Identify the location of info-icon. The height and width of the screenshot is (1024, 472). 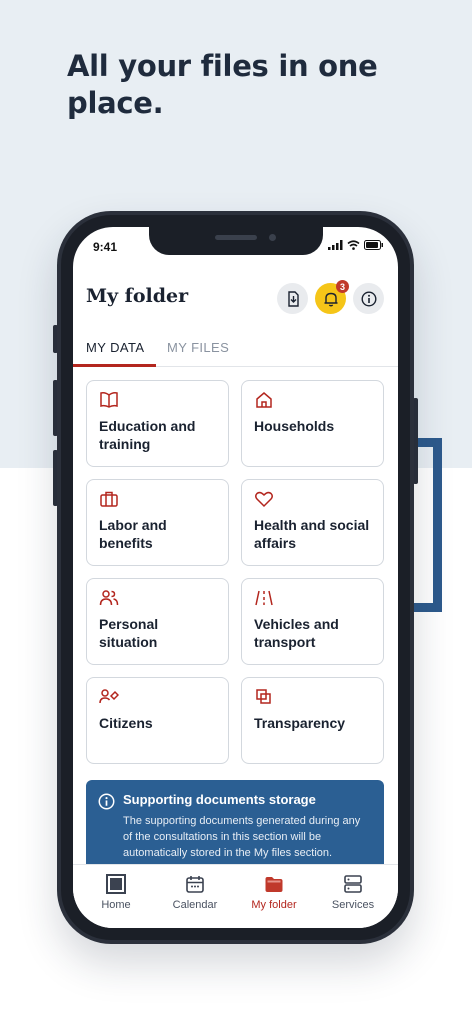
(368, 298).